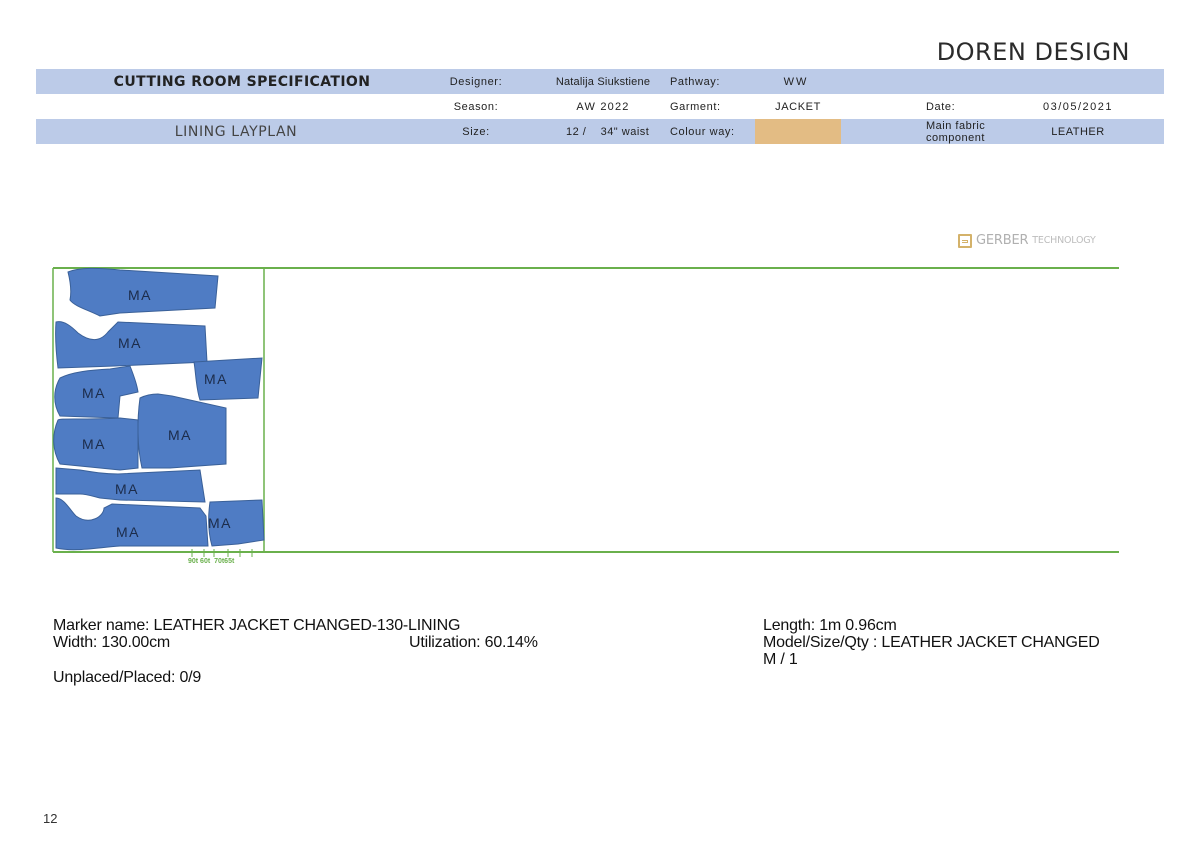  What do you see at coordinates (473, 642) in the screenshot?
I see `marker-utilization: Utilization: 60.14%` at bounding box center [473, 642].